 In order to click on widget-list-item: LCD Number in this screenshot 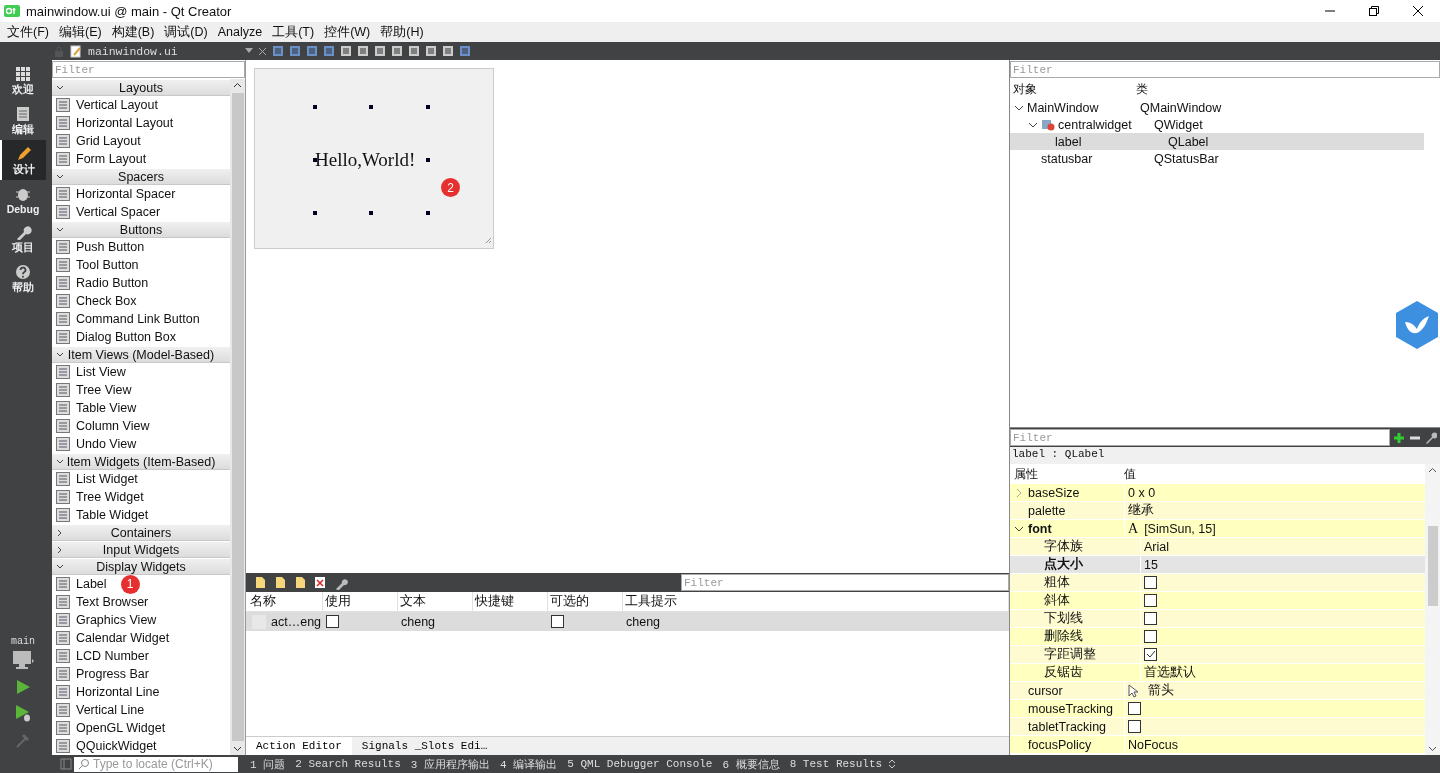, I will do `click(112, 656)`.